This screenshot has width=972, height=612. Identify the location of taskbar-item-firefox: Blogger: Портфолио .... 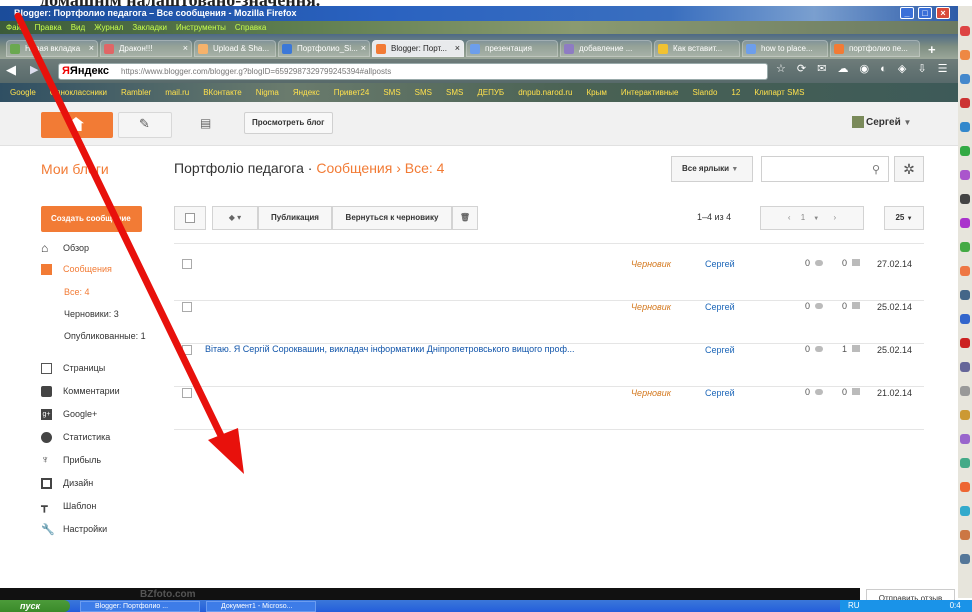
(140, 606).